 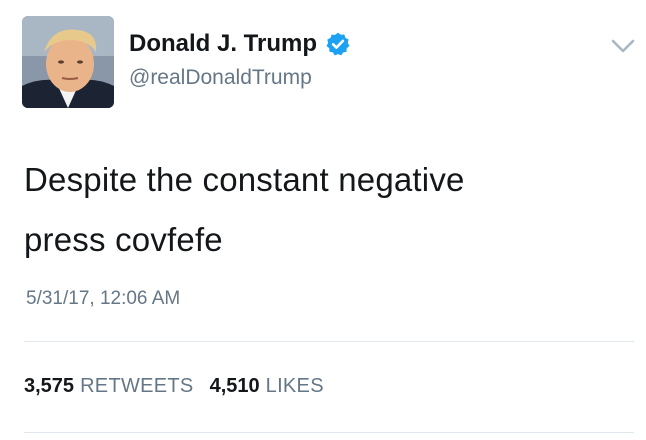 I want to click on avatar-image, so click(x=68, y=62).